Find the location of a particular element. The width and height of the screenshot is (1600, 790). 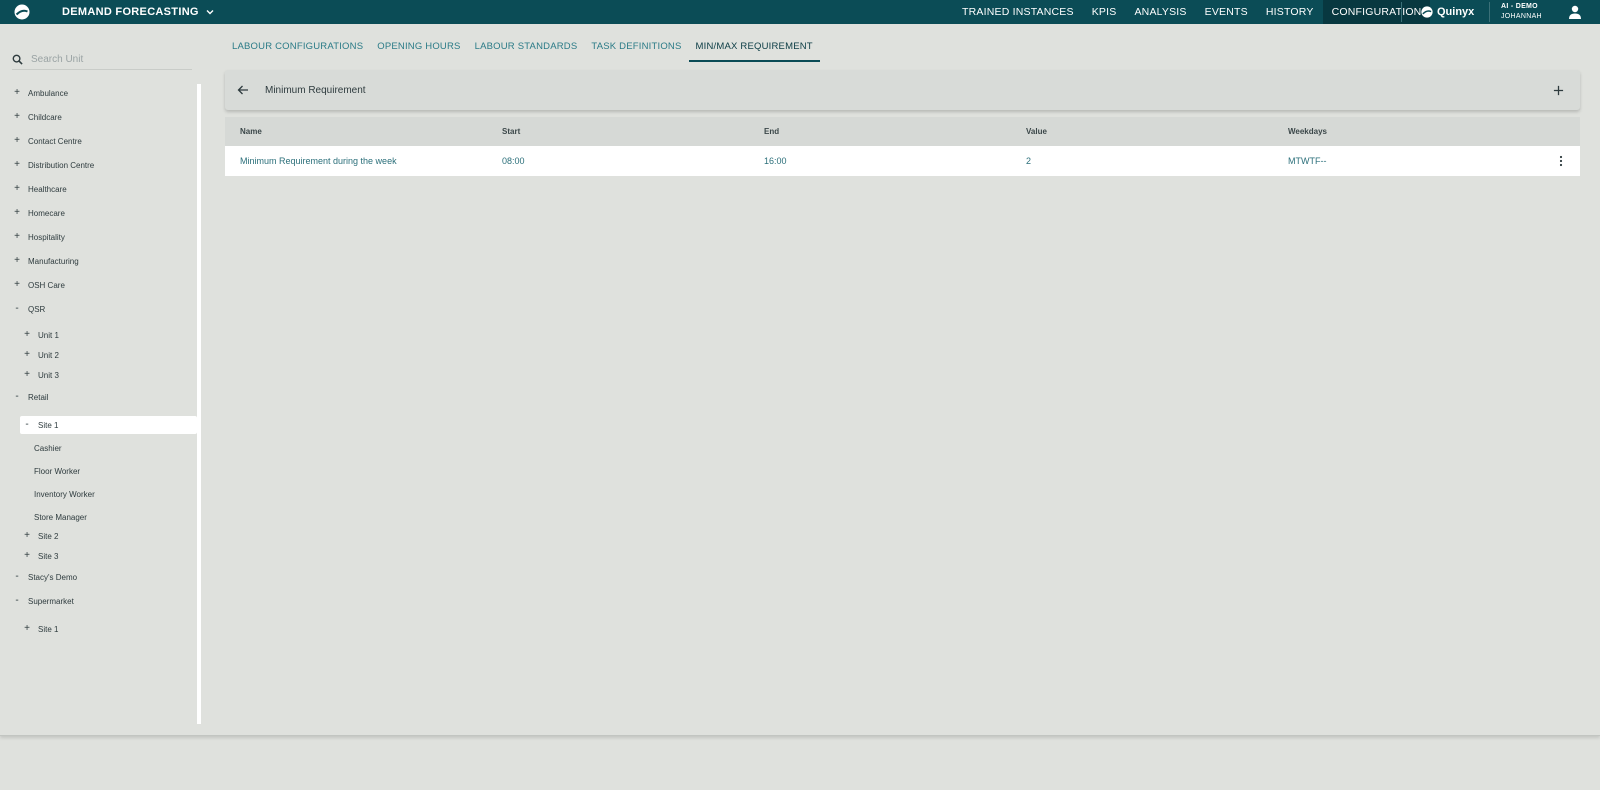

column-header-end: End is located at coordinates (771, 131).